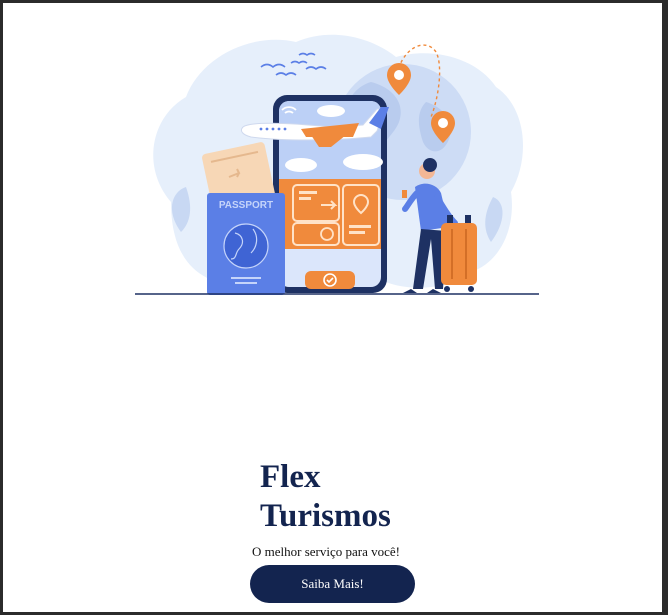  Describe the element at coordinates (325, 497) in the screenshot. I see `page-title: Flex Turismos` at that location.